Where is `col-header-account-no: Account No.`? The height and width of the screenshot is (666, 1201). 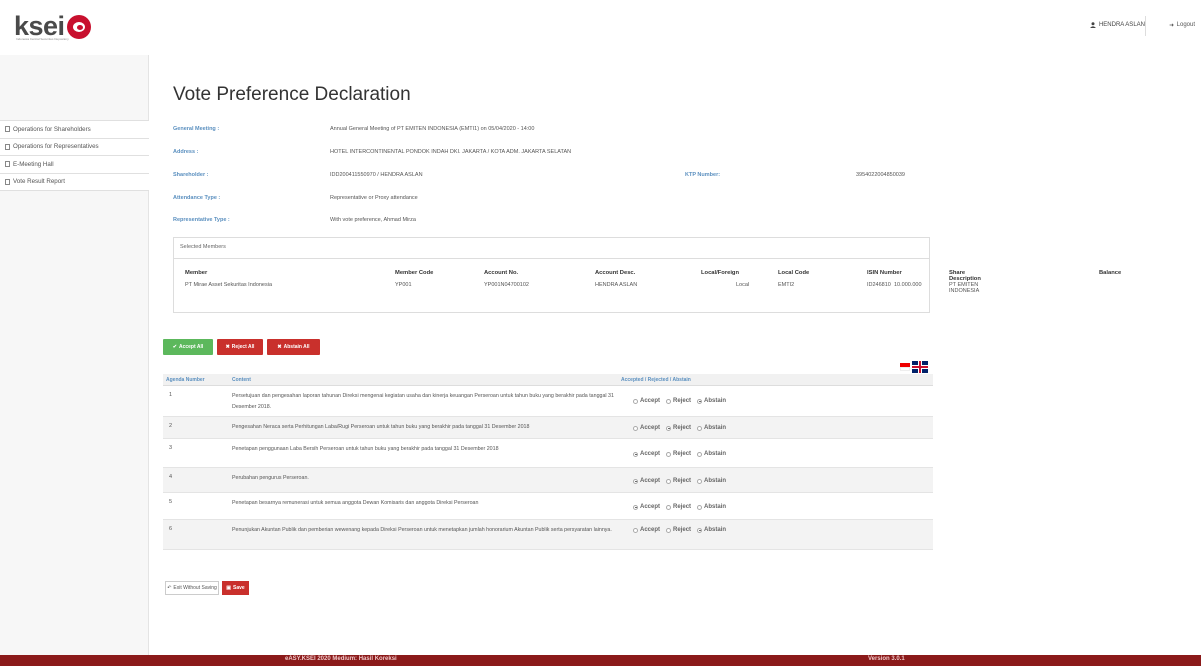 col-header-account-no: Account No. is located at coordinates (501, 273).